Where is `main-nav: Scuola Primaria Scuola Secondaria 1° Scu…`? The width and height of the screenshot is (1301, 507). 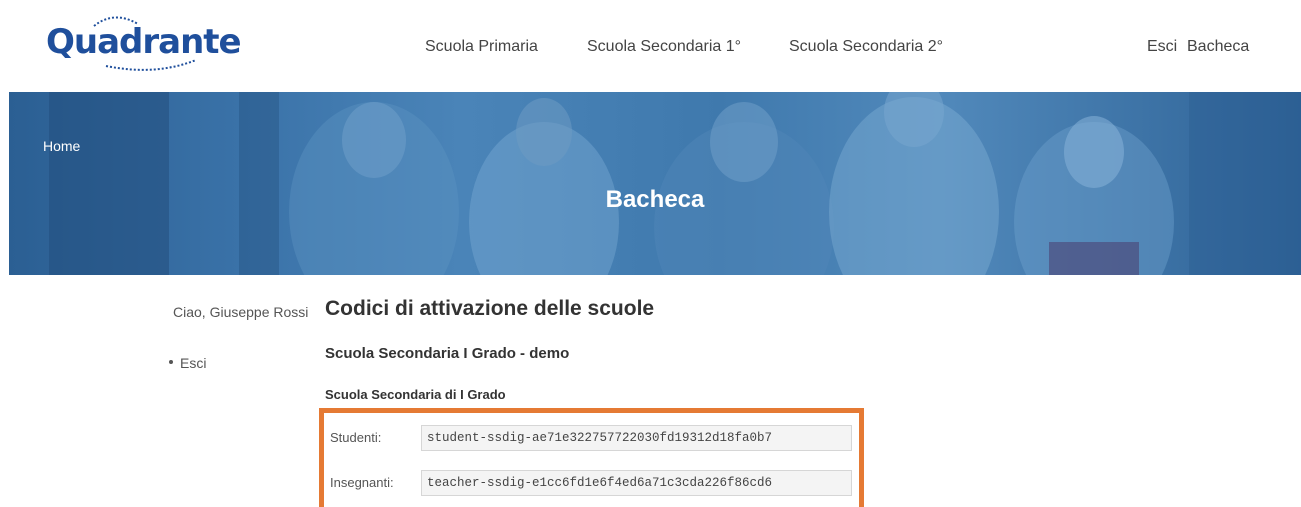
main-nav: Scuola Primaria Scuola Secondaria 1° Scu… is located at coordinates (650, 49).